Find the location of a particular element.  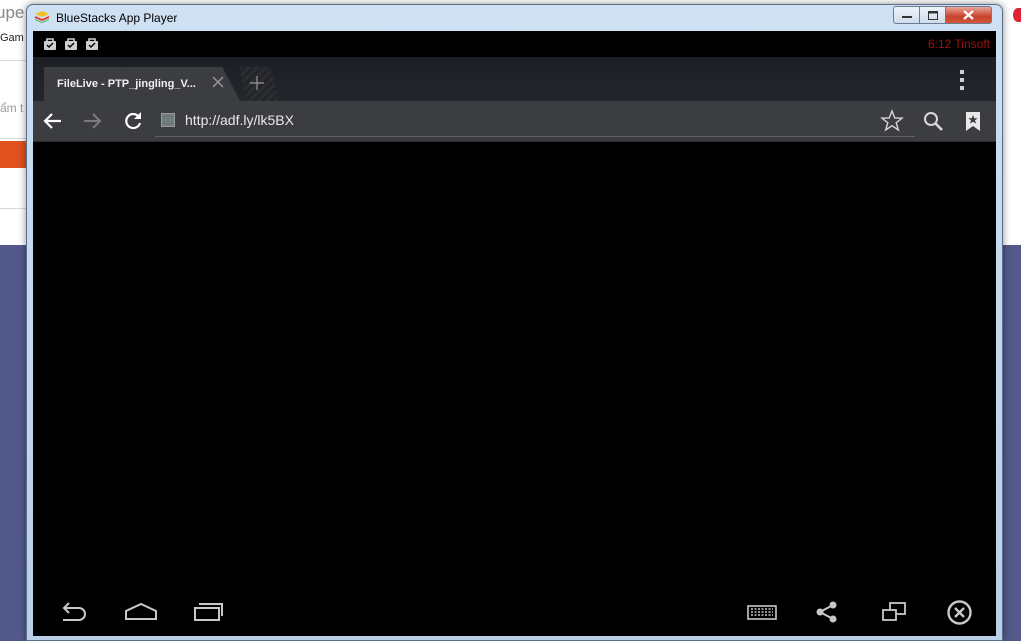

background-text-fragment: Gam is located at coordinates (12, 38).